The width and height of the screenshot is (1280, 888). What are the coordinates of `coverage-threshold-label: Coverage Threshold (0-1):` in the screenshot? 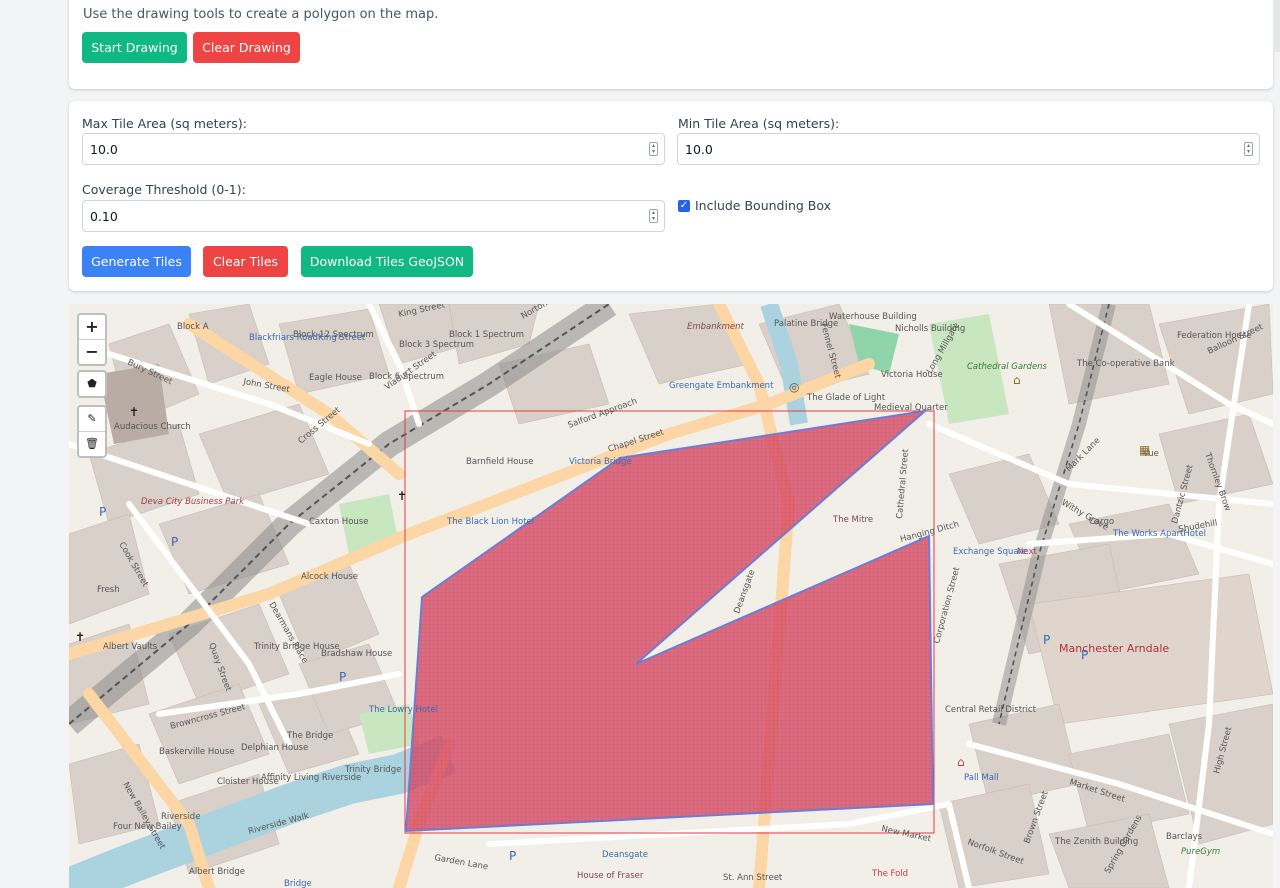 It's located at (164, 189).